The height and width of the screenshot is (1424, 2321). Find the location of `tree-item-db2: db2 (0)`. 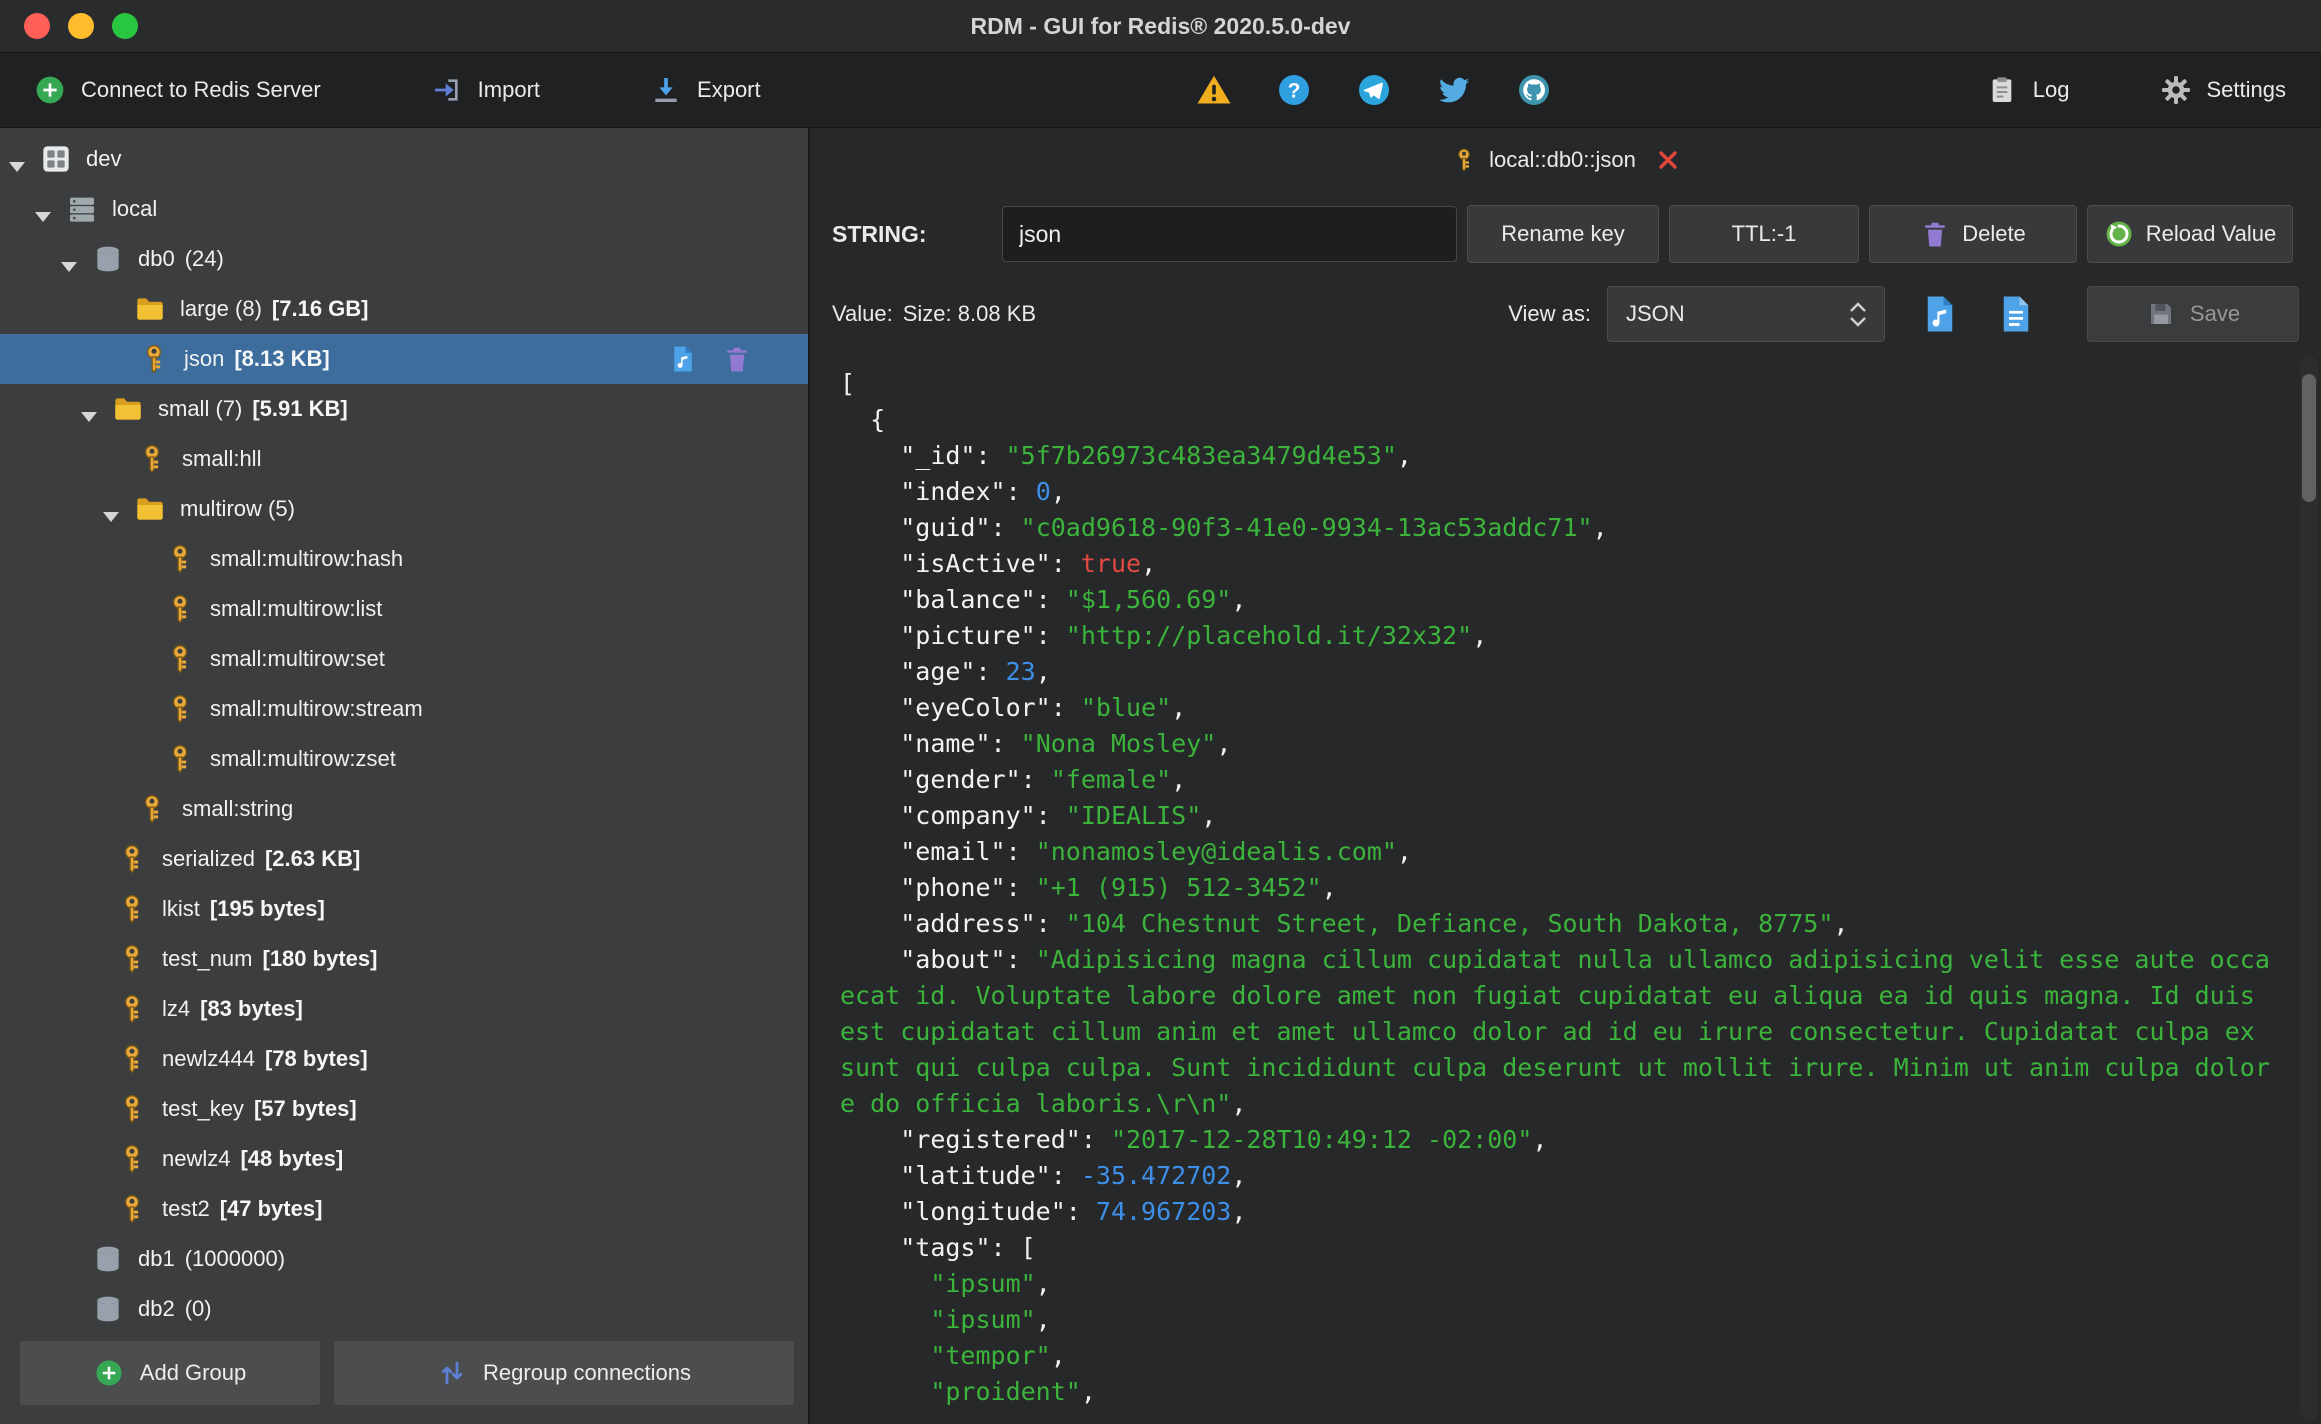

tree-item-db2: db2 (0) is located at coordinates (404, 1303).